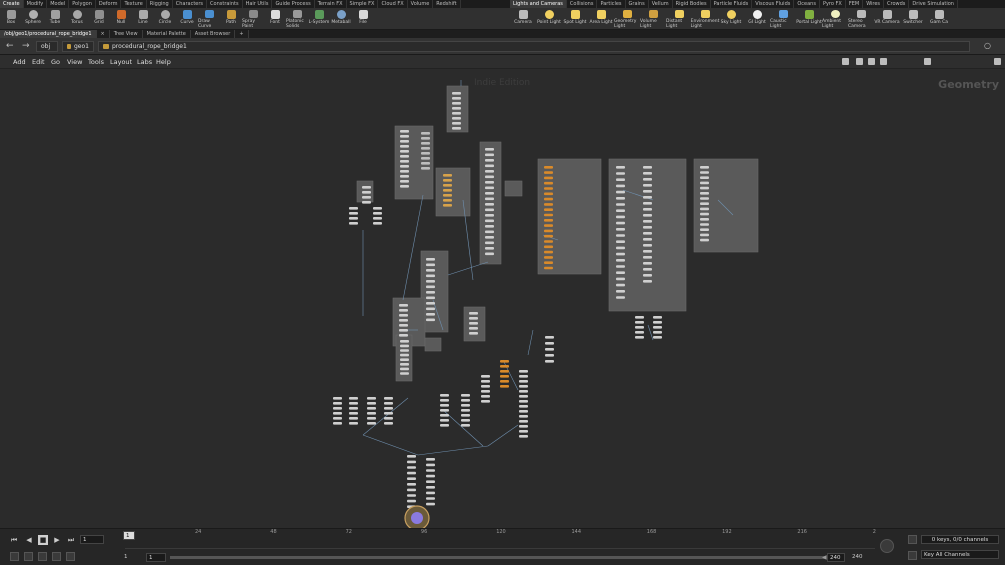  What do you see at coordinates (661, 4) in the screenshot?
I see `shelf-tab-vellum: Vellum` at bounding box center [661, 4].